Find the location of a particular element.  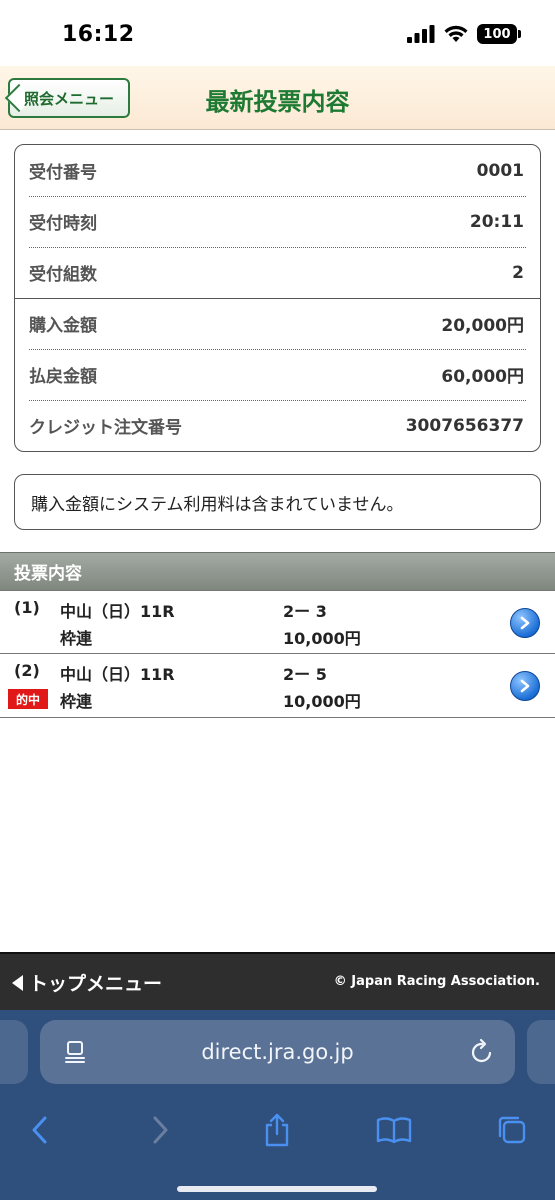

vote-combination: 2ー 3 is located at coordinates (305, 611).